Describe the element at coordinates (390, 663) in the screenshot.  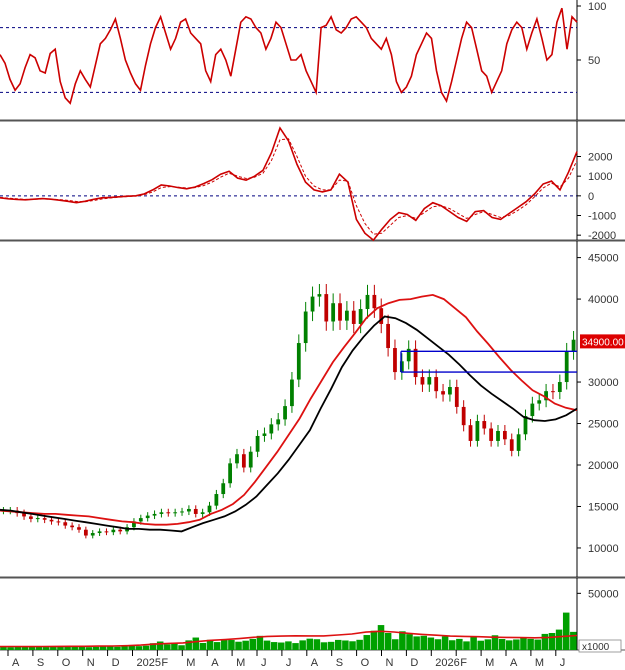
I see `x-axis-tick-label: N` at that location.